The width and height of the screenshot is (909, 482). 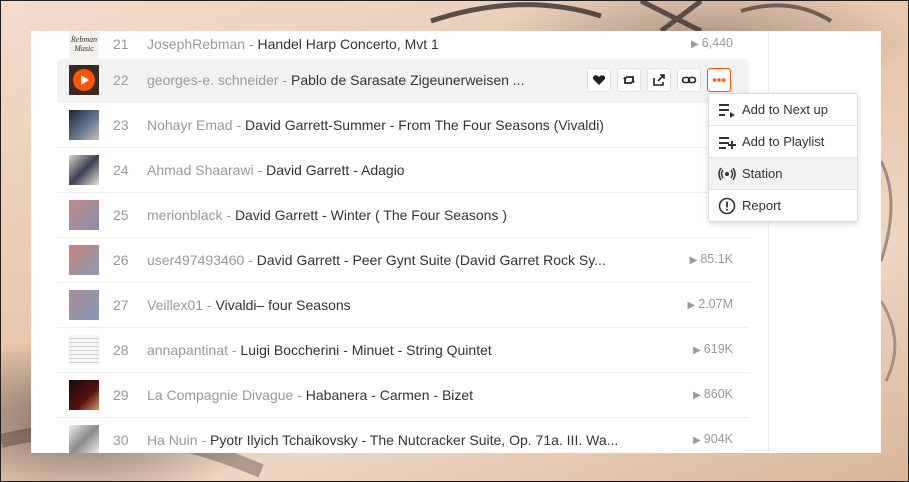 What do you see at coordinates (711, 259) in the screenshot?
I see `play-count: ▶ 85.1K` at bounding box center [711, 259].